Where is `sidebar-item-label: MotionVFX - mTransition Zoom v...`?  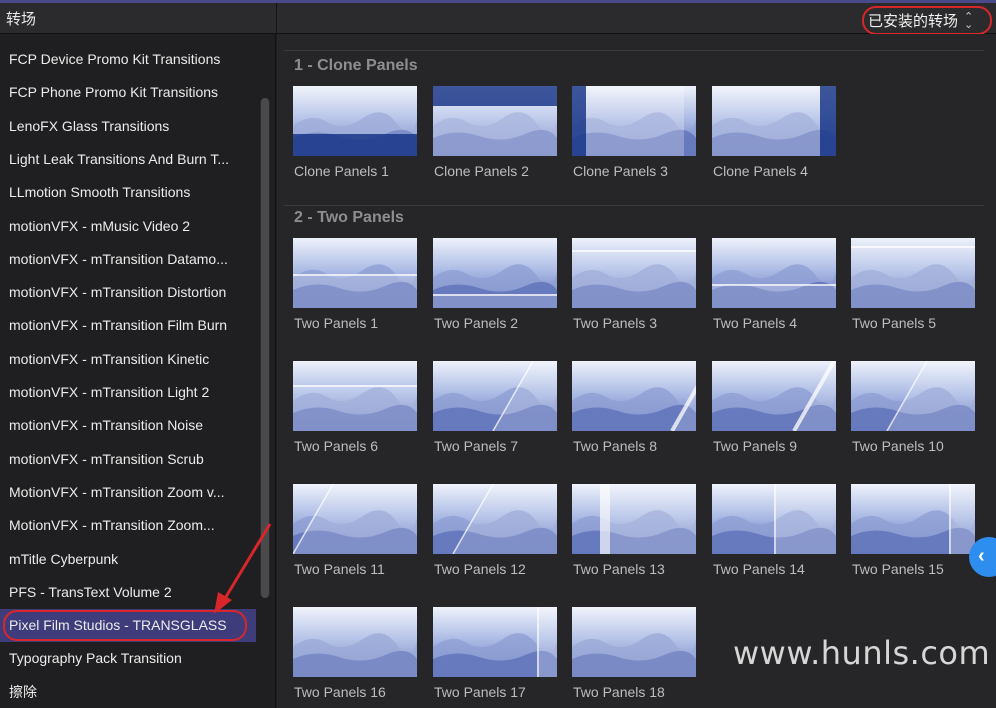
sidebar-item-label: MotionVFX - mTransition Zoom v... is located at coordinates (117, 491).